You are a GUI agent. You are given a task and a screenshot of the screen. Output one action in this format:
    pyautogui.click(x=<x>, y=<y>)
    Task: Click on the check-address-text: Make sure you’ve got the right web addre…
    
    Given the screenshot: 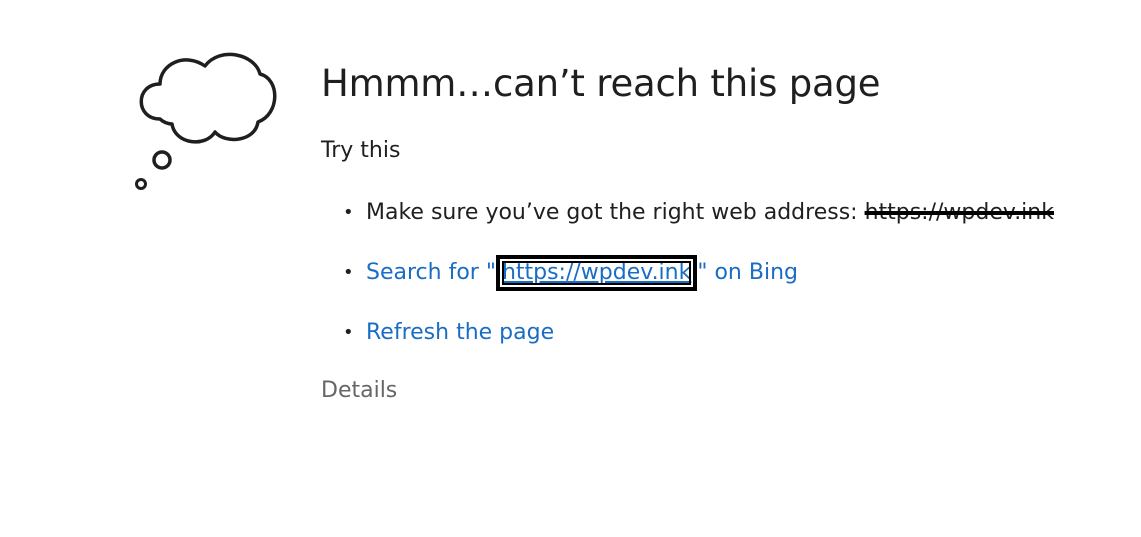 What is the action you would take?
    pyautogui.click(x=615, y=212)
    